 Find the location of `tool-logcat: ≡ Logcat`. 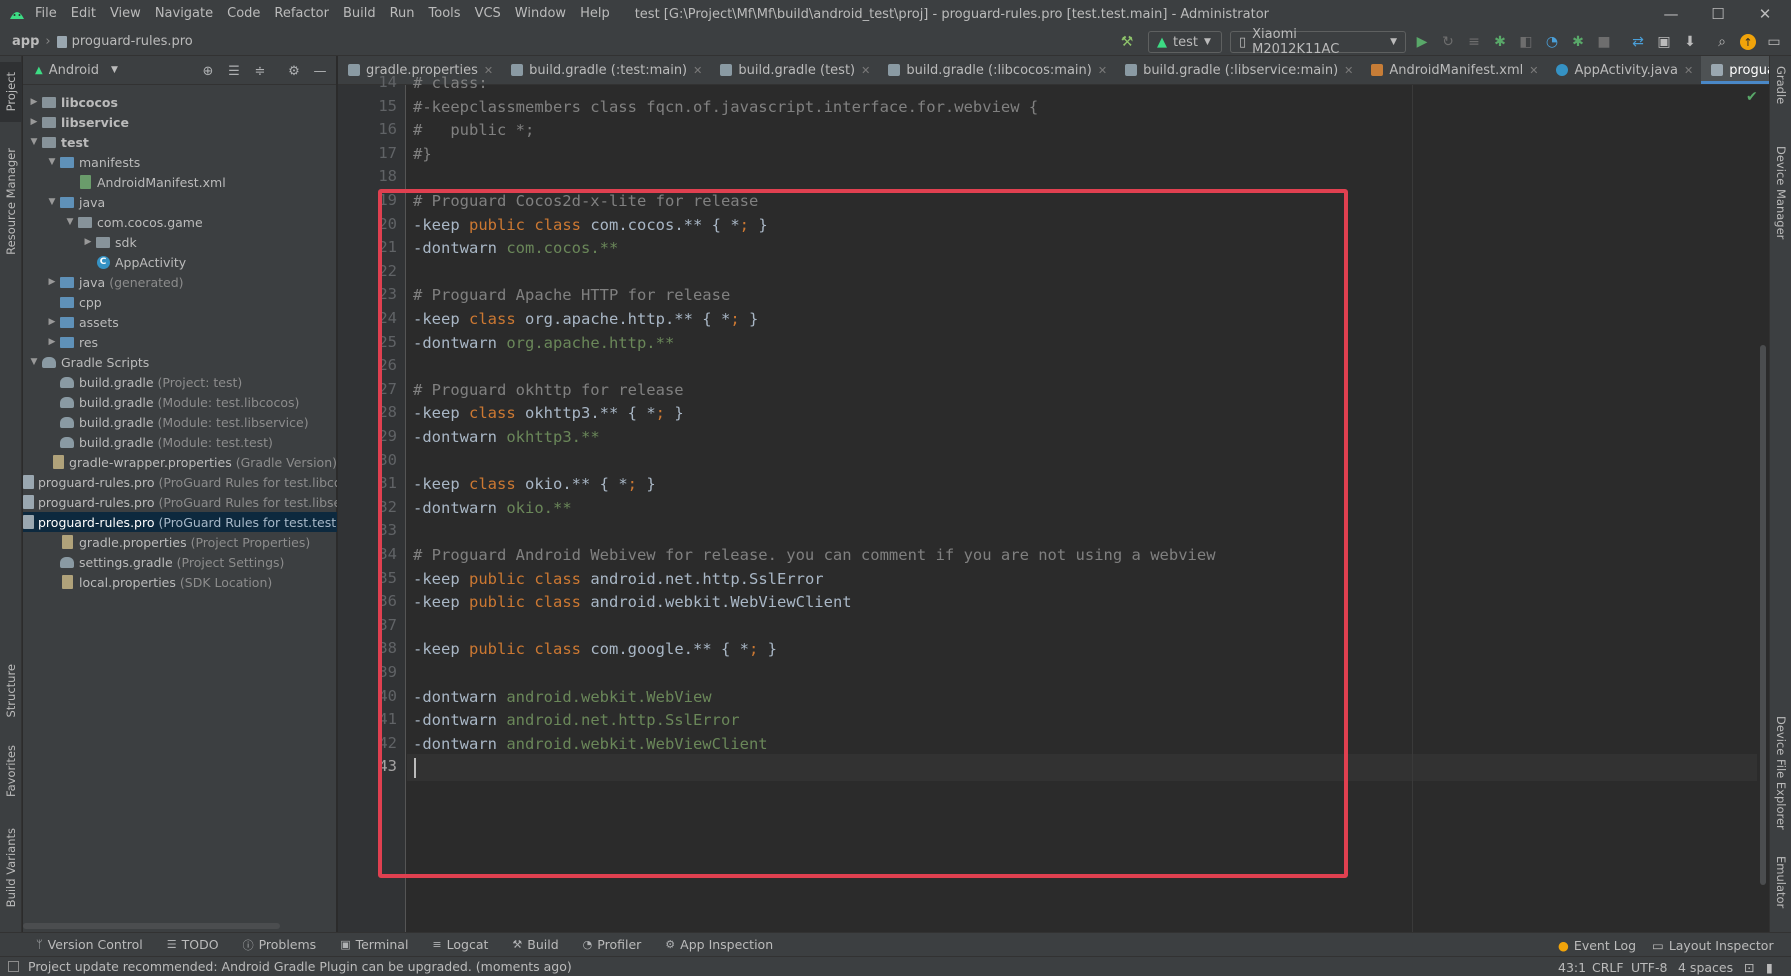

tool-logcat: ≡ Logcat is located at coordinates (460, 944).